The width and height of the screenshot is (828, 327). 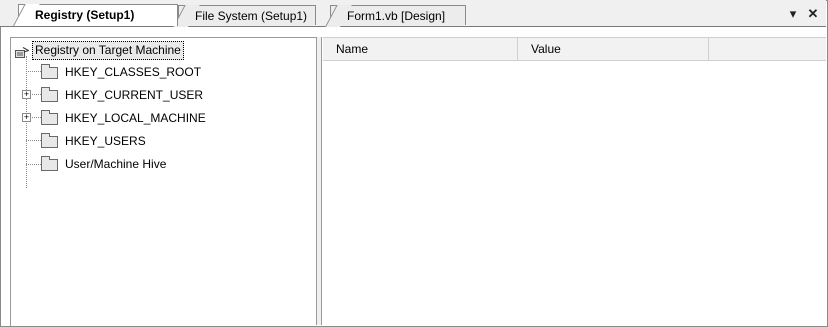 What do you see at coordinates (135, 118) in the screenshot?
I see `tree-item-label: HKEY_LOCAL_MACHINE` at bounding box center [135, 118].